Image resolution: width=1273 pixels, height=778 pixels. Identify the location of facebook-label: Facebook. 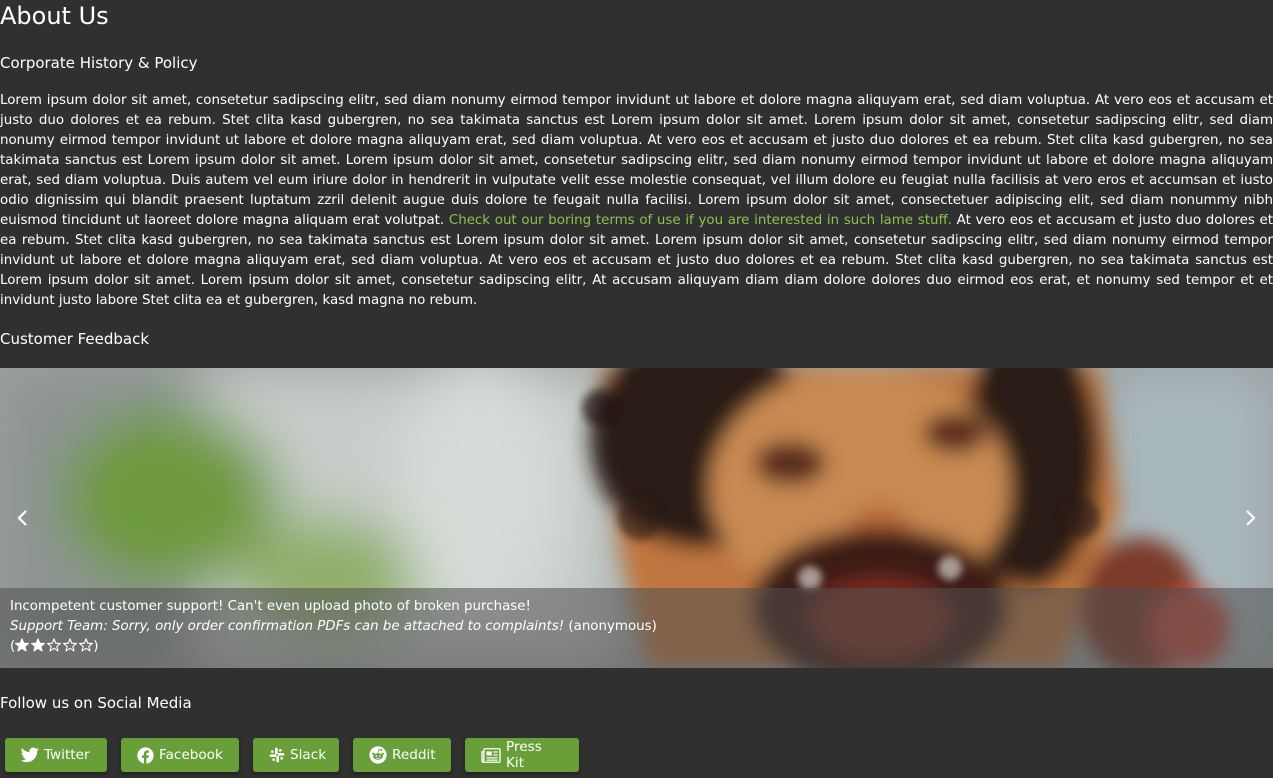
(191, 755).